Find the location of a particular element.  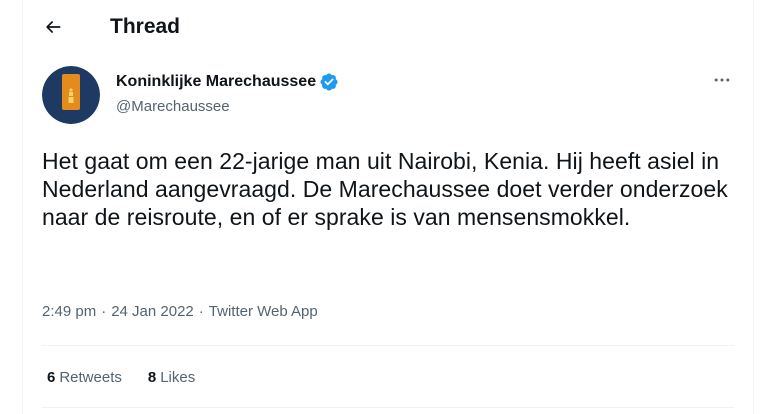

author-handle: @Marechaussee is located at coordinates (173, 106).